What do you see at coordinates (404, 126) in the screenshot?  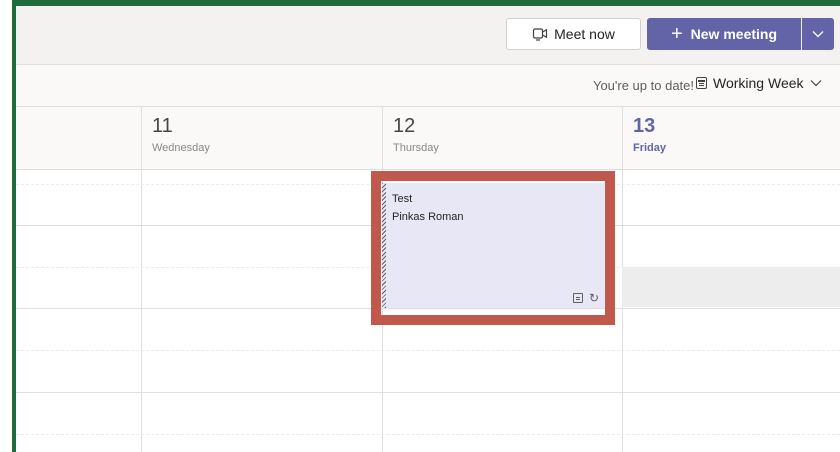 I see `day-number: 12` at bounding box center [404, 126].